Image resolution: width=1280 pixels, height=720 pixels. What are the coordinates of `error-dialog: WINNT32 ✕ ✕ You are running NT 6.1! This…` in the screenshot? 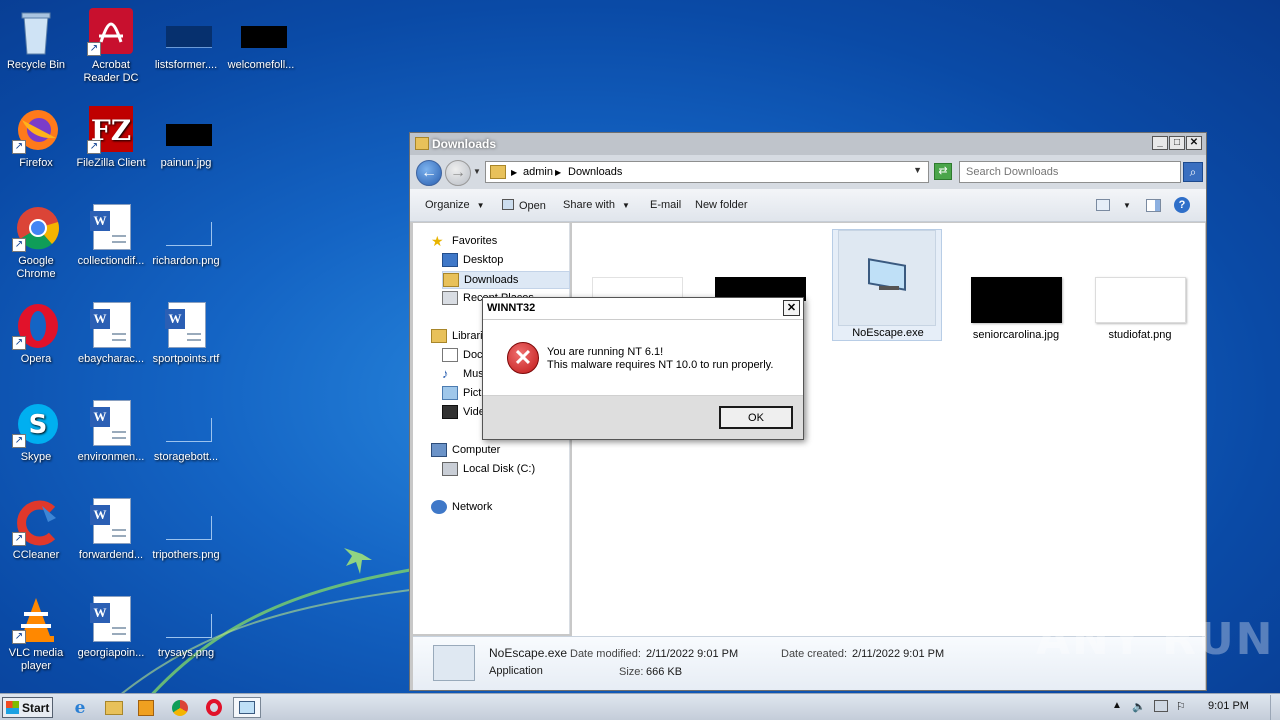 It's located at (643, 368).